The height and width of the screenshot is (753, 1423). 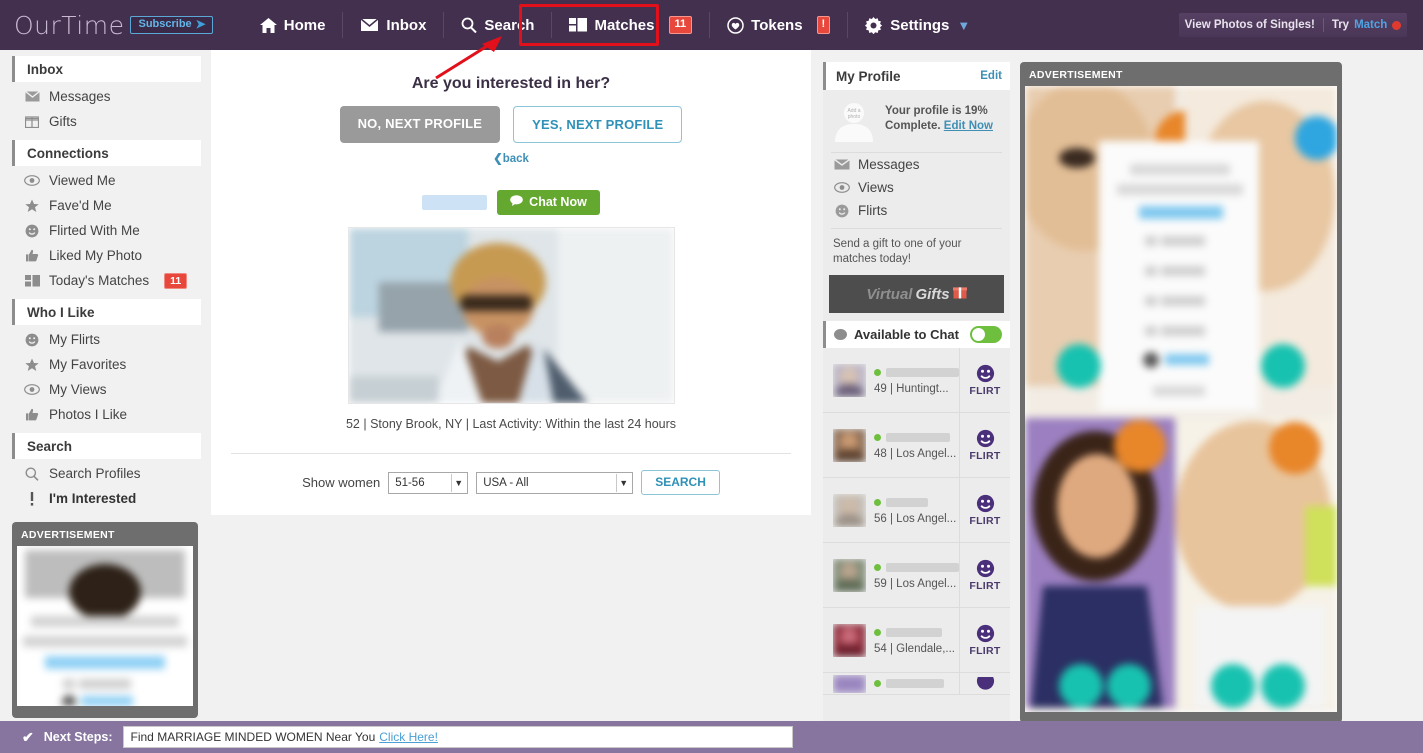 I want to click on brand-logo: OurTime, so click(x=69, y=25).